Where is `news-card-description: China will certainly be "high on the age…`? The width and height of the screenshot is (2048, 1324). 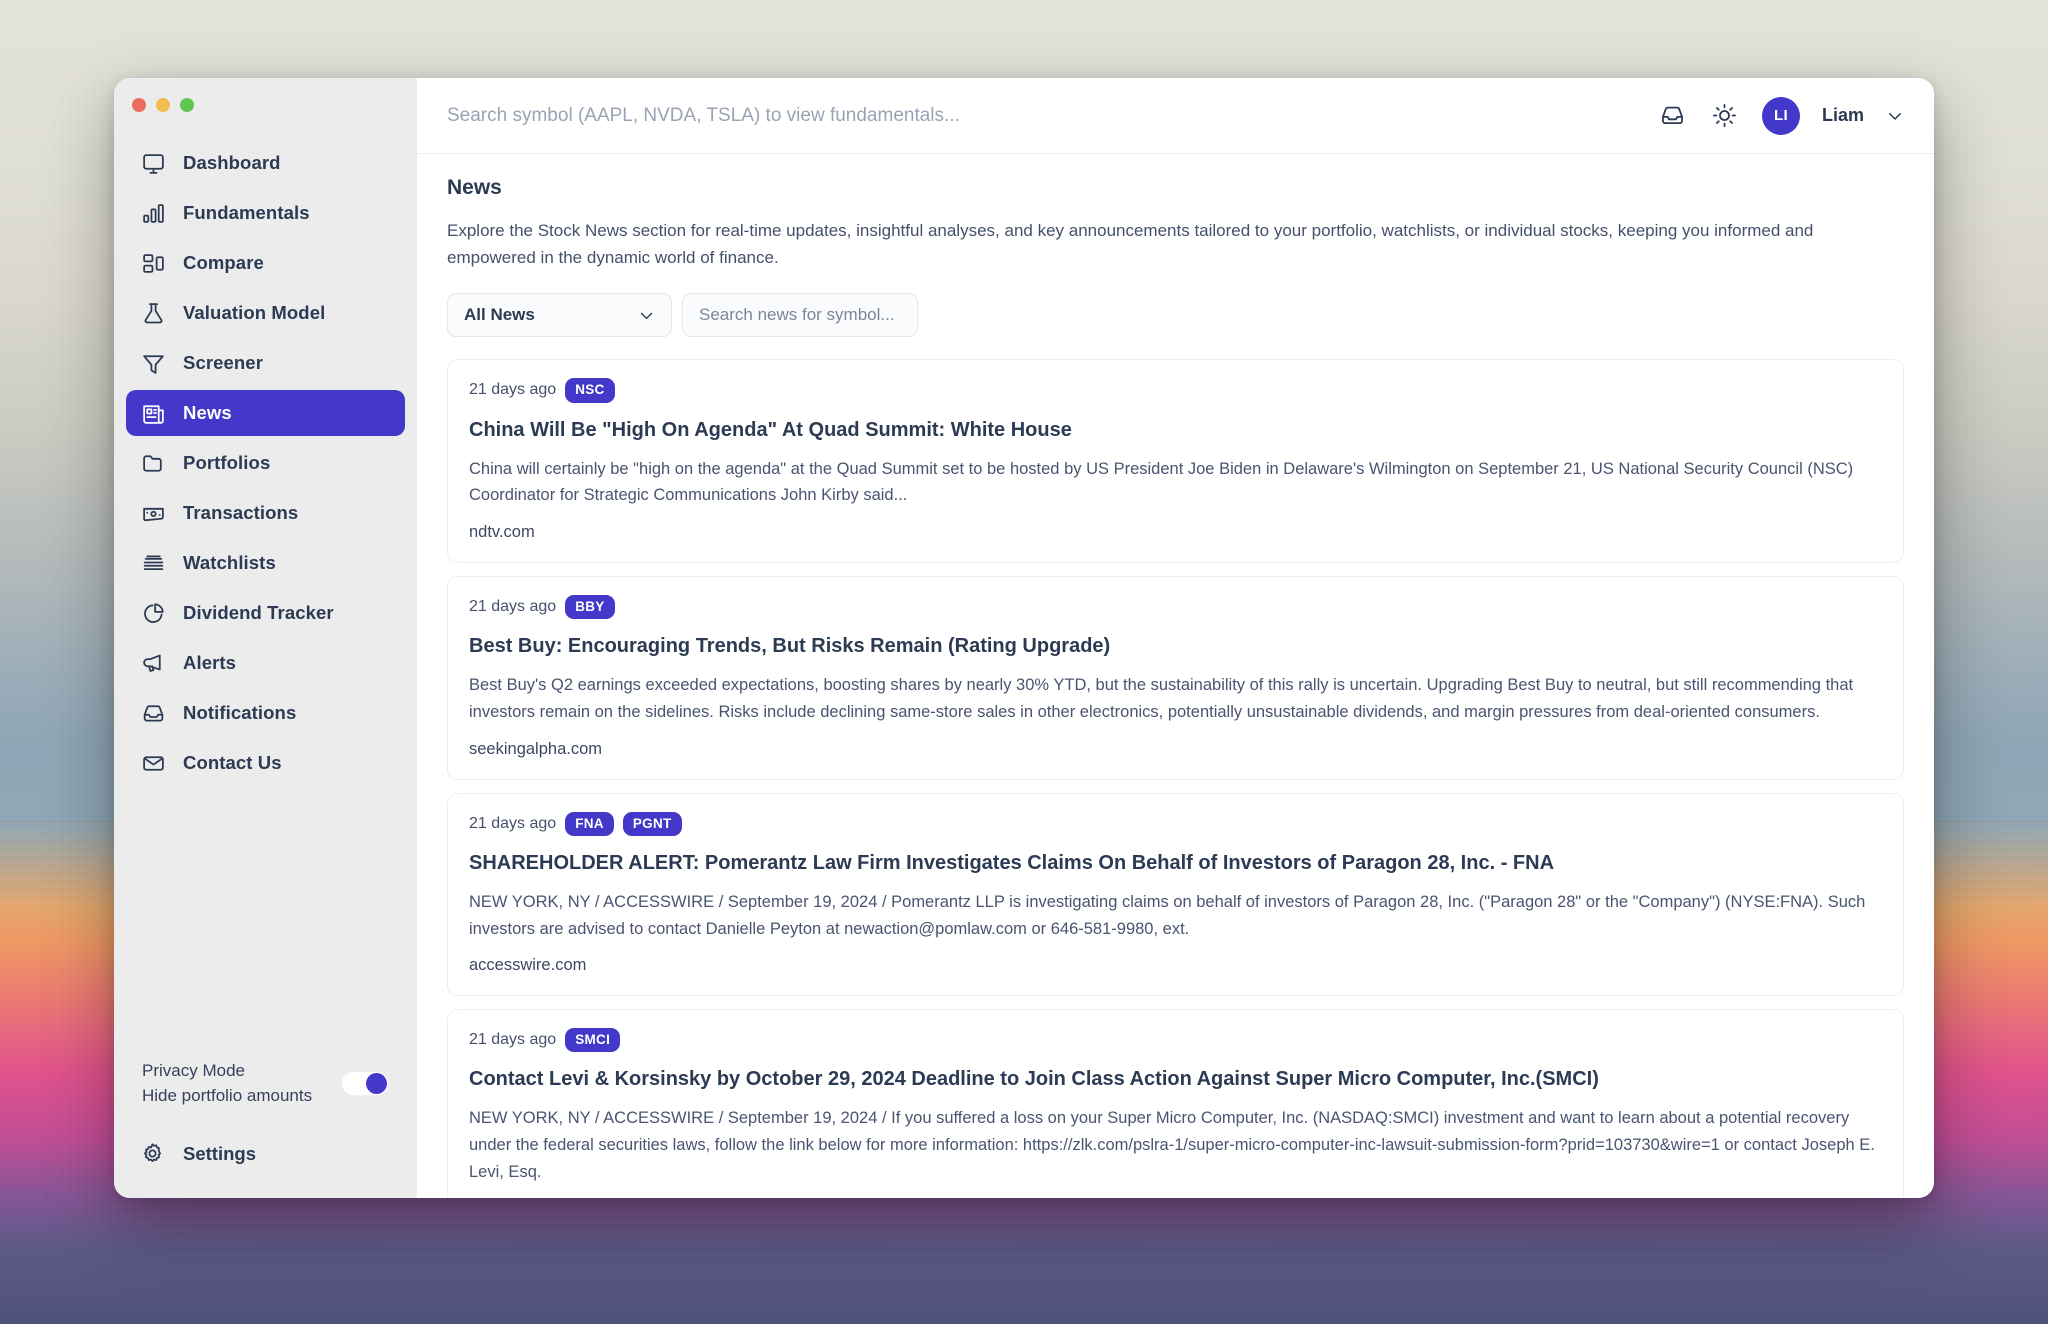
news-card-description: China will certainly be "high on the age… is located at coordinates (1161, 482).